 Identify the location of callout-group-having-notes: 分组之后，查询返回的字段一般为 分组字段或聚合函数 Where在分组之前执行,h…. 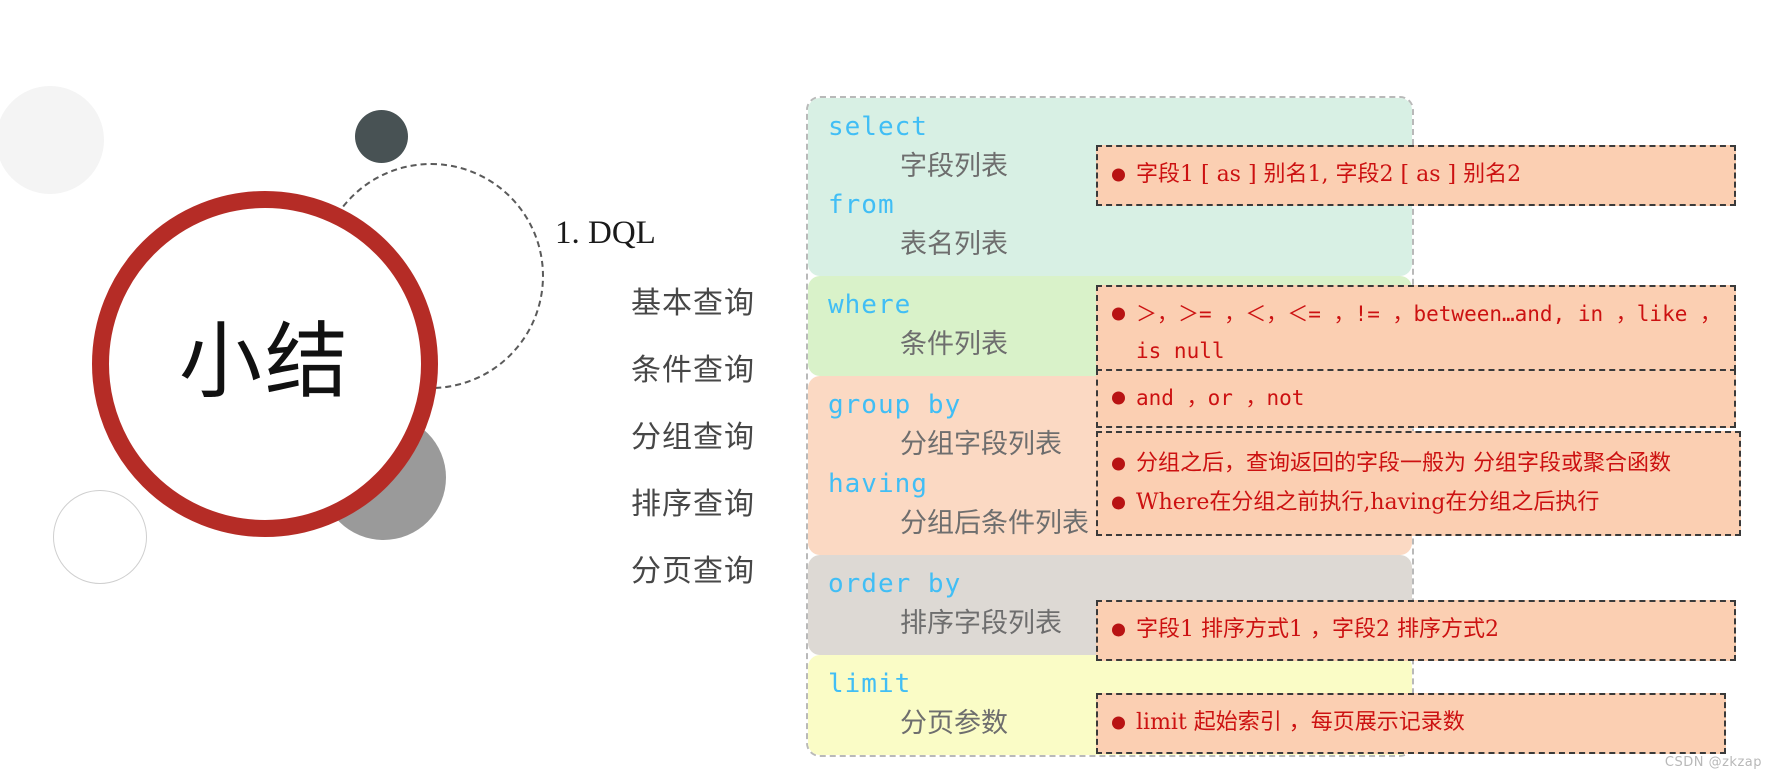
(1418, 483).